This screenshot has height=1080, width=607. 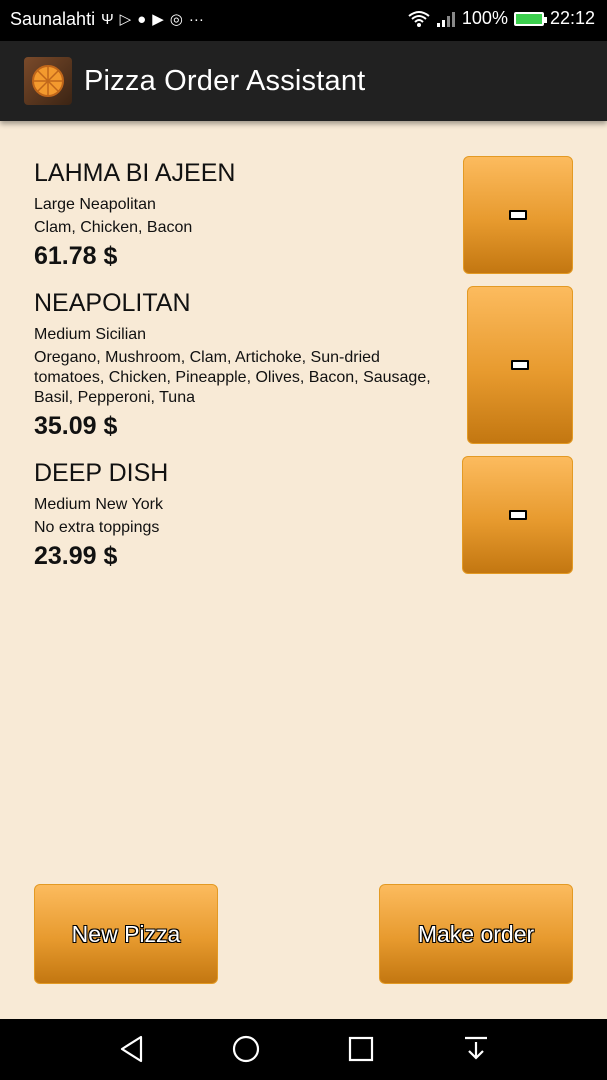 I want to click on app-bar: Pizza Order Assistant, so click(x=303, y=81).